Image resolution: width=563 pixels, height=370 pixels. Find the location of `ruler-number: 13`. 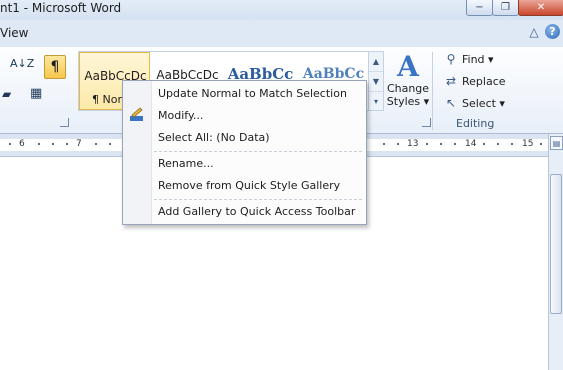

ruler-number: 13 is located at coordinates (413, 144).